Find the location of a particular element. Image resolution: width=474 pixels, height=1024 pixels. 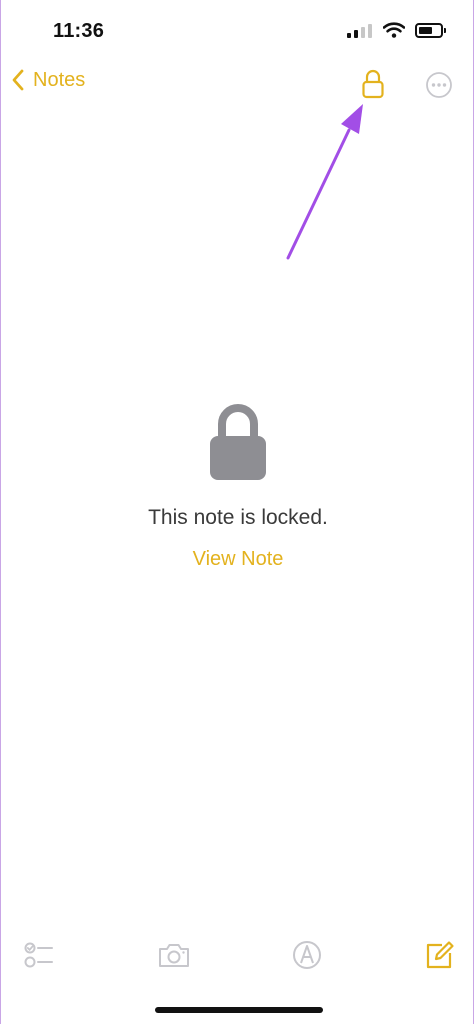

lock-icon is located at coordinates (238, 442).